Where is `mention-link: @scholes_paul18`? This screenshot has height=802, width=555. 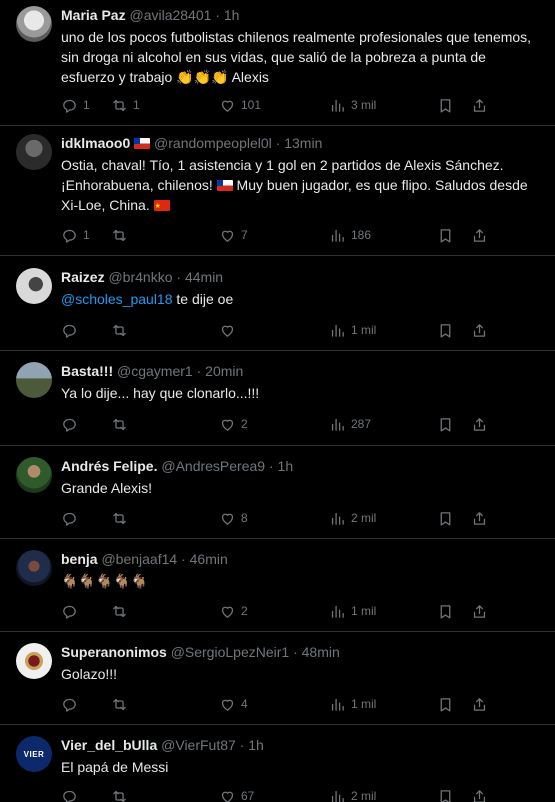 mention-link: @scholes_paul18 is located at coordinates (117, 299).